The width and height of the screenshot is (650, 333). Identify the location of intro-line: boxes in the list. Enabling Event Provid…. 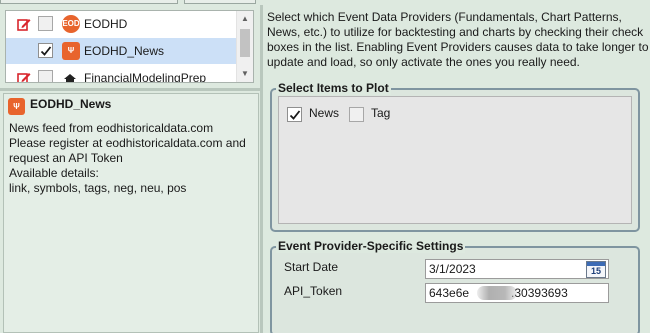
(458, 47).